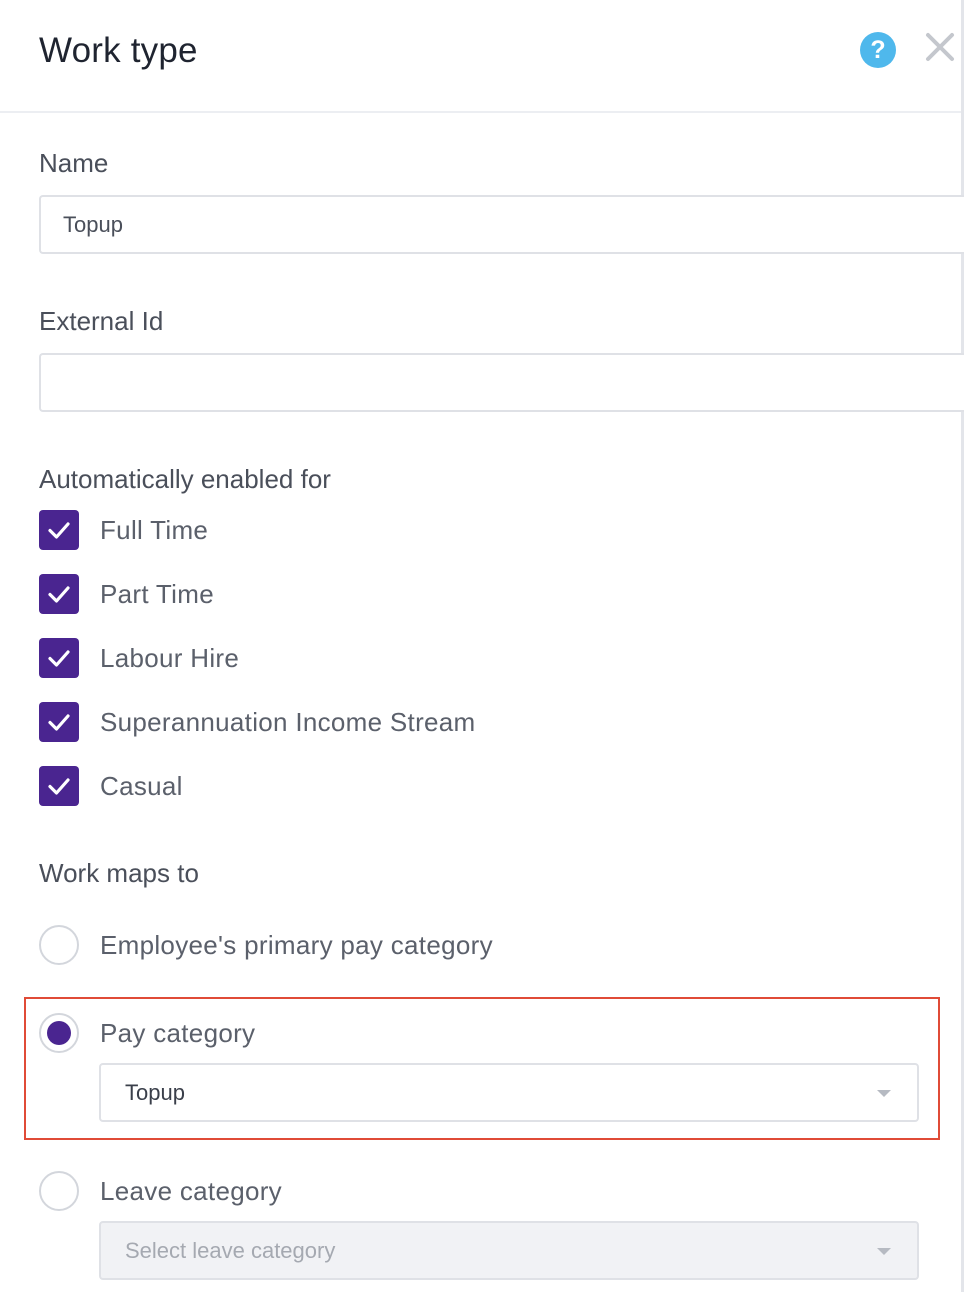 The height and width of the screenshot is (1292, 964). Describe the element at coordinates (296, 944) in the screenshot. I see `radio-label: Employee's primary pay category` at that location.